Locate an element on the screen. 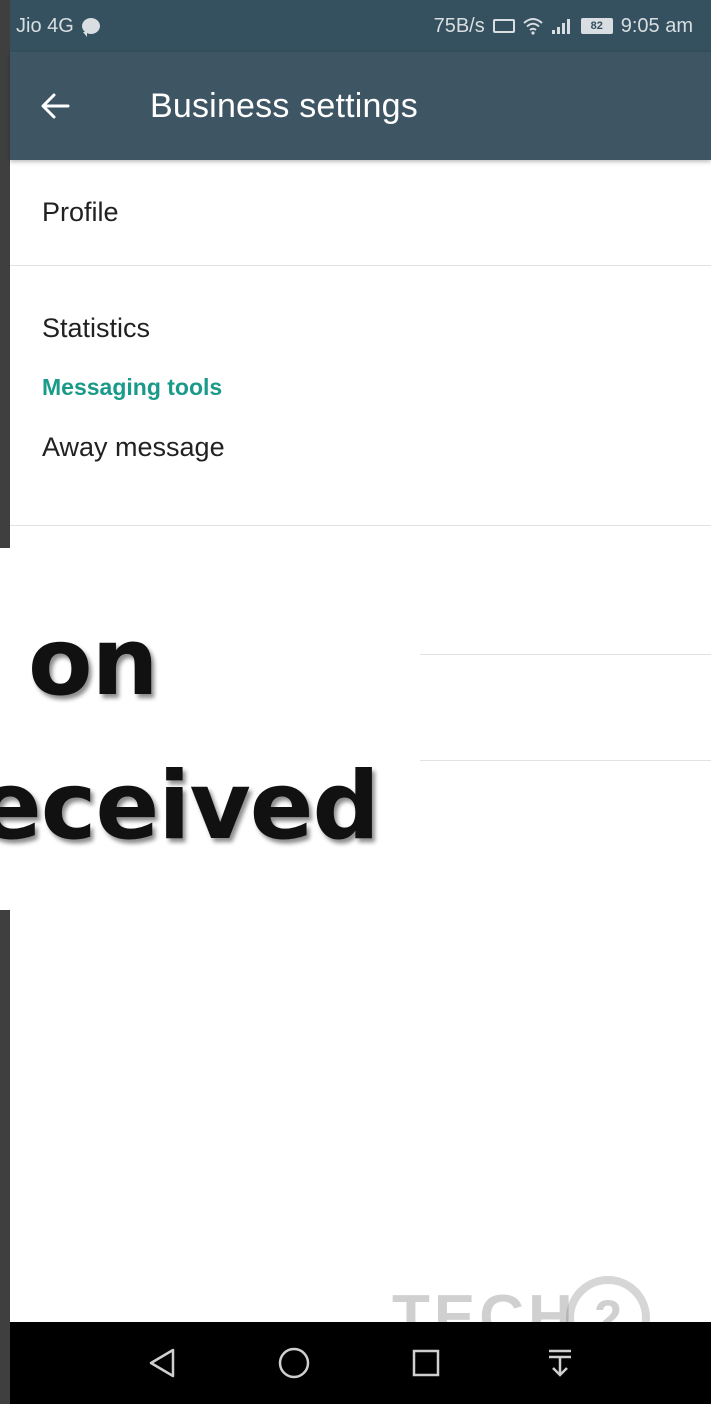  circle-home-icon is located at coordinates (294, 1363).